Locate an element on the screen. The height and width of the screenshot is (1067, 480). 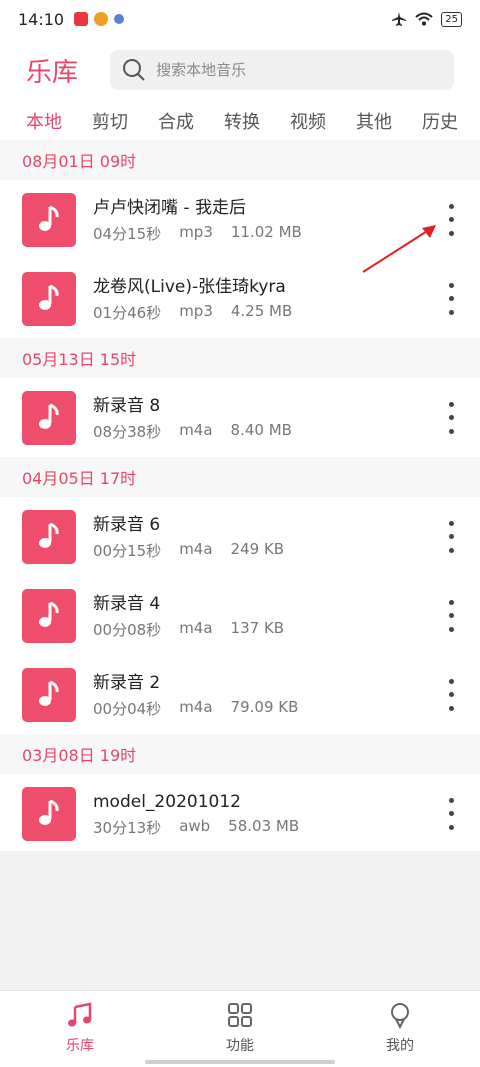
date-group-header: 04月05日 17时 is located at coordinates (240, 477).